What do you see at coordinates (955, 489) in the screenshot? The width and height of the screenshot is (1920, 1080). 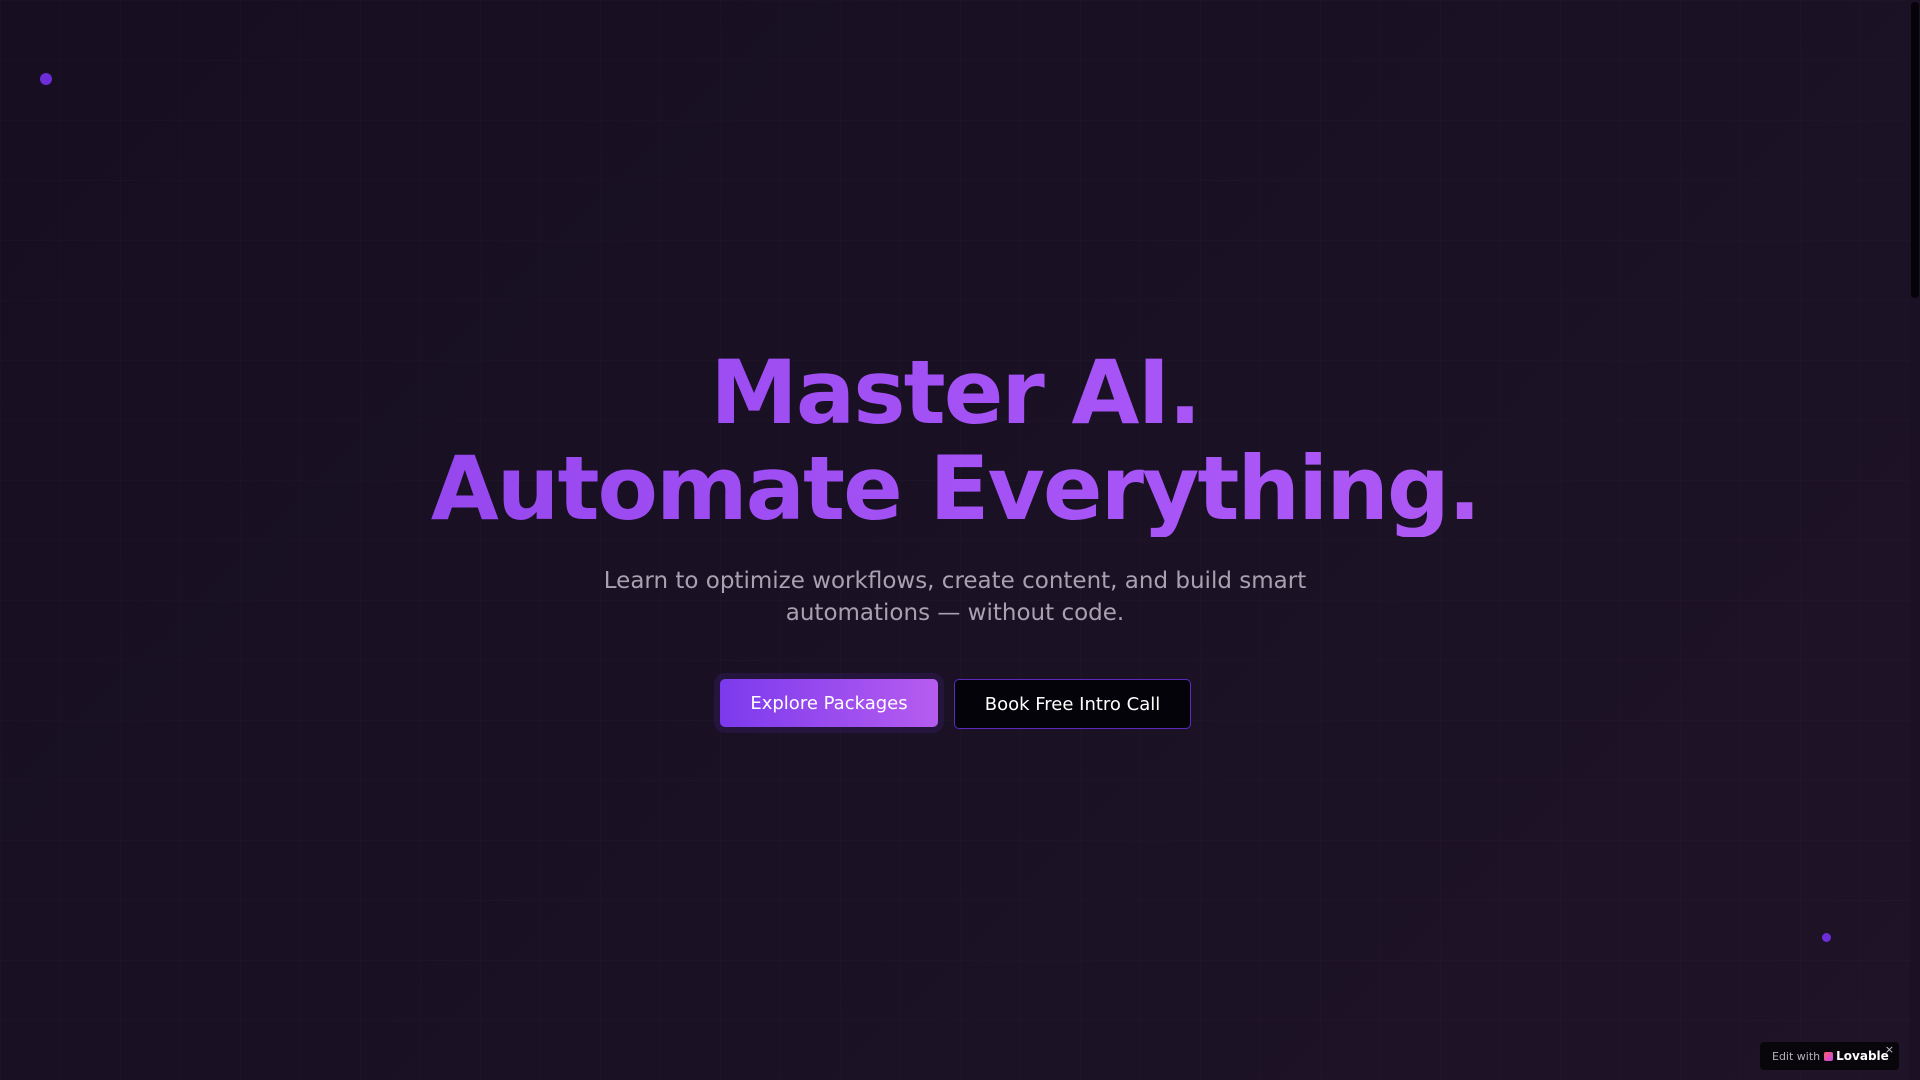 I see `headline-line-2: Automate Everything.` at bounding box center [955, 489].